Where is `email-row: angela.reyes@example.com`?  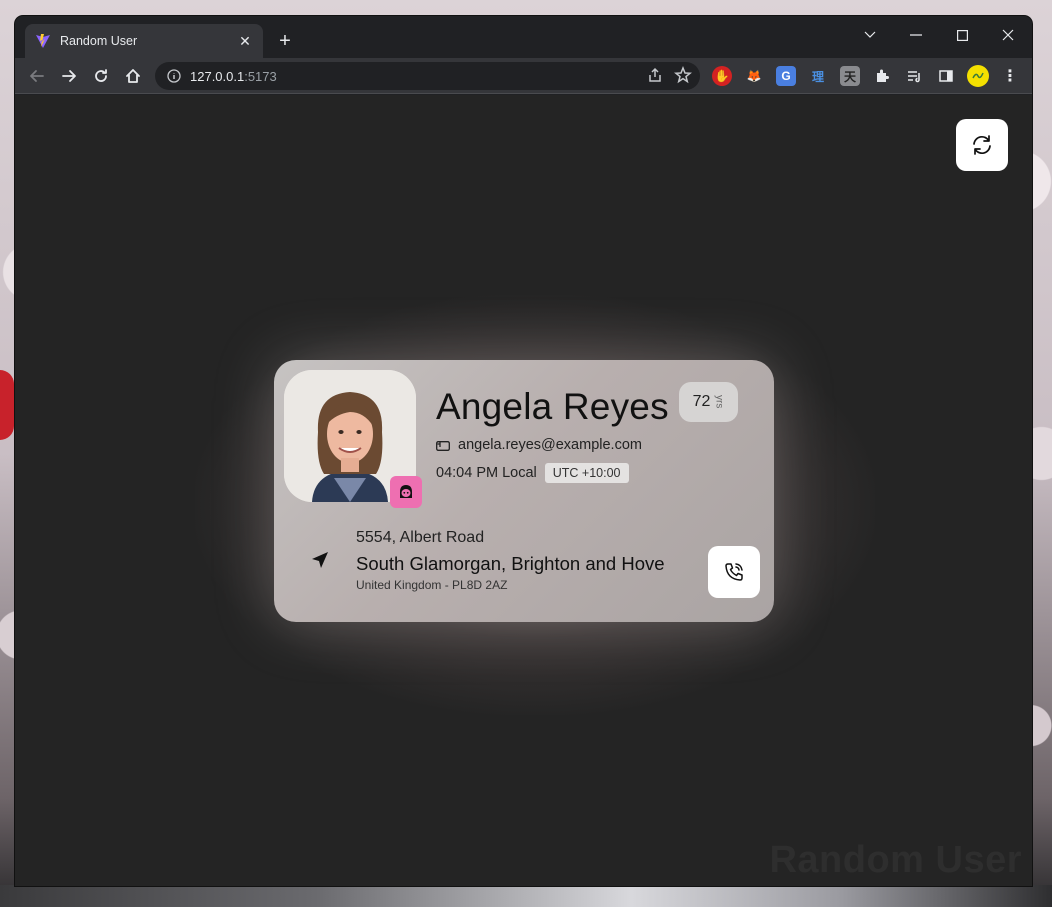 email-row: angela.reyes@example.com is located at coordinates (539, 445).